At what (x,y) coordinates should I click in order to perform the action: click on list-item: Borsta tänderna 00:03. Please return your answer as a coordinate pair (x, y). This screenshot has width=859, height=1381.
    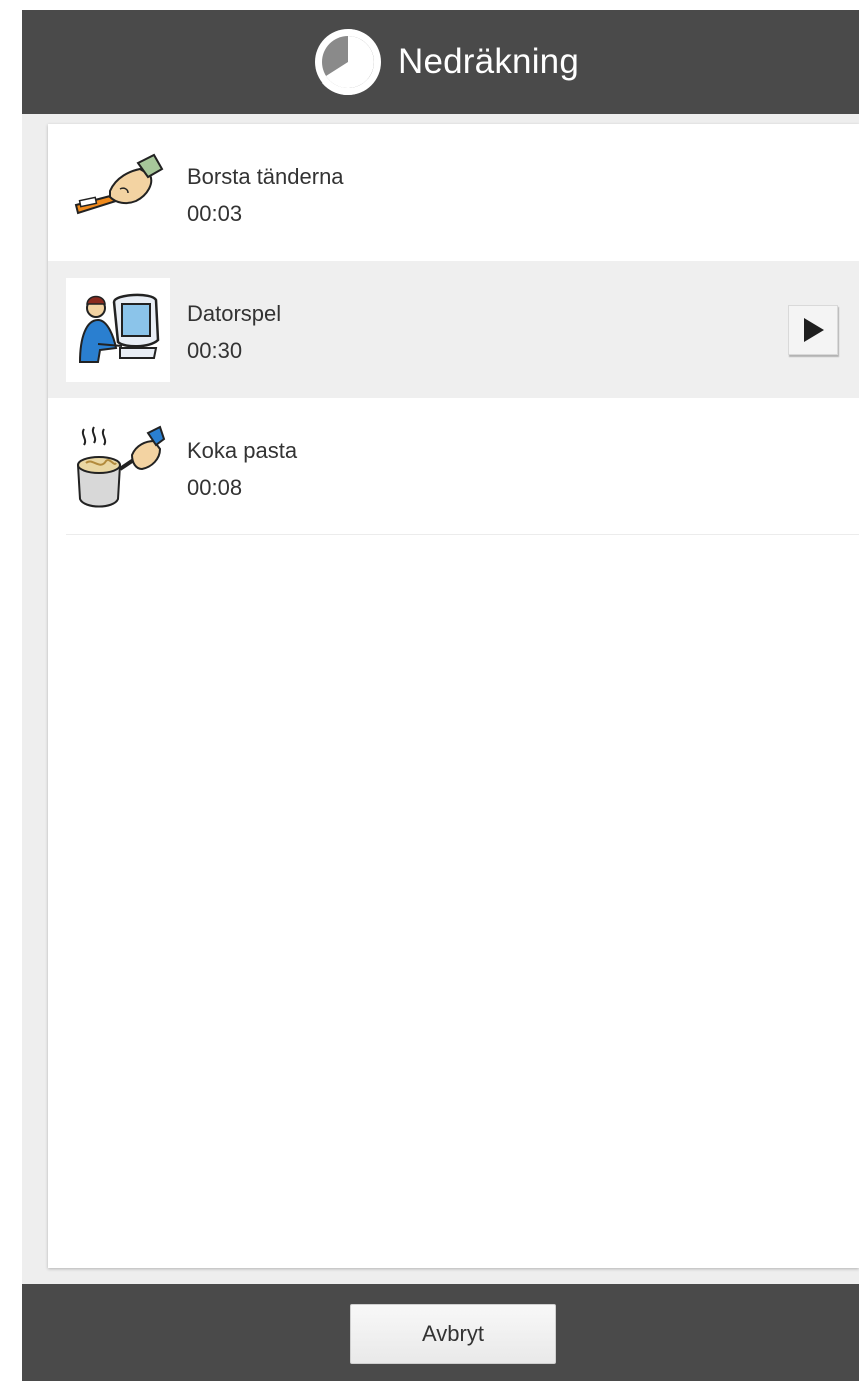
    Looking at the image, I should click on (453, 192).